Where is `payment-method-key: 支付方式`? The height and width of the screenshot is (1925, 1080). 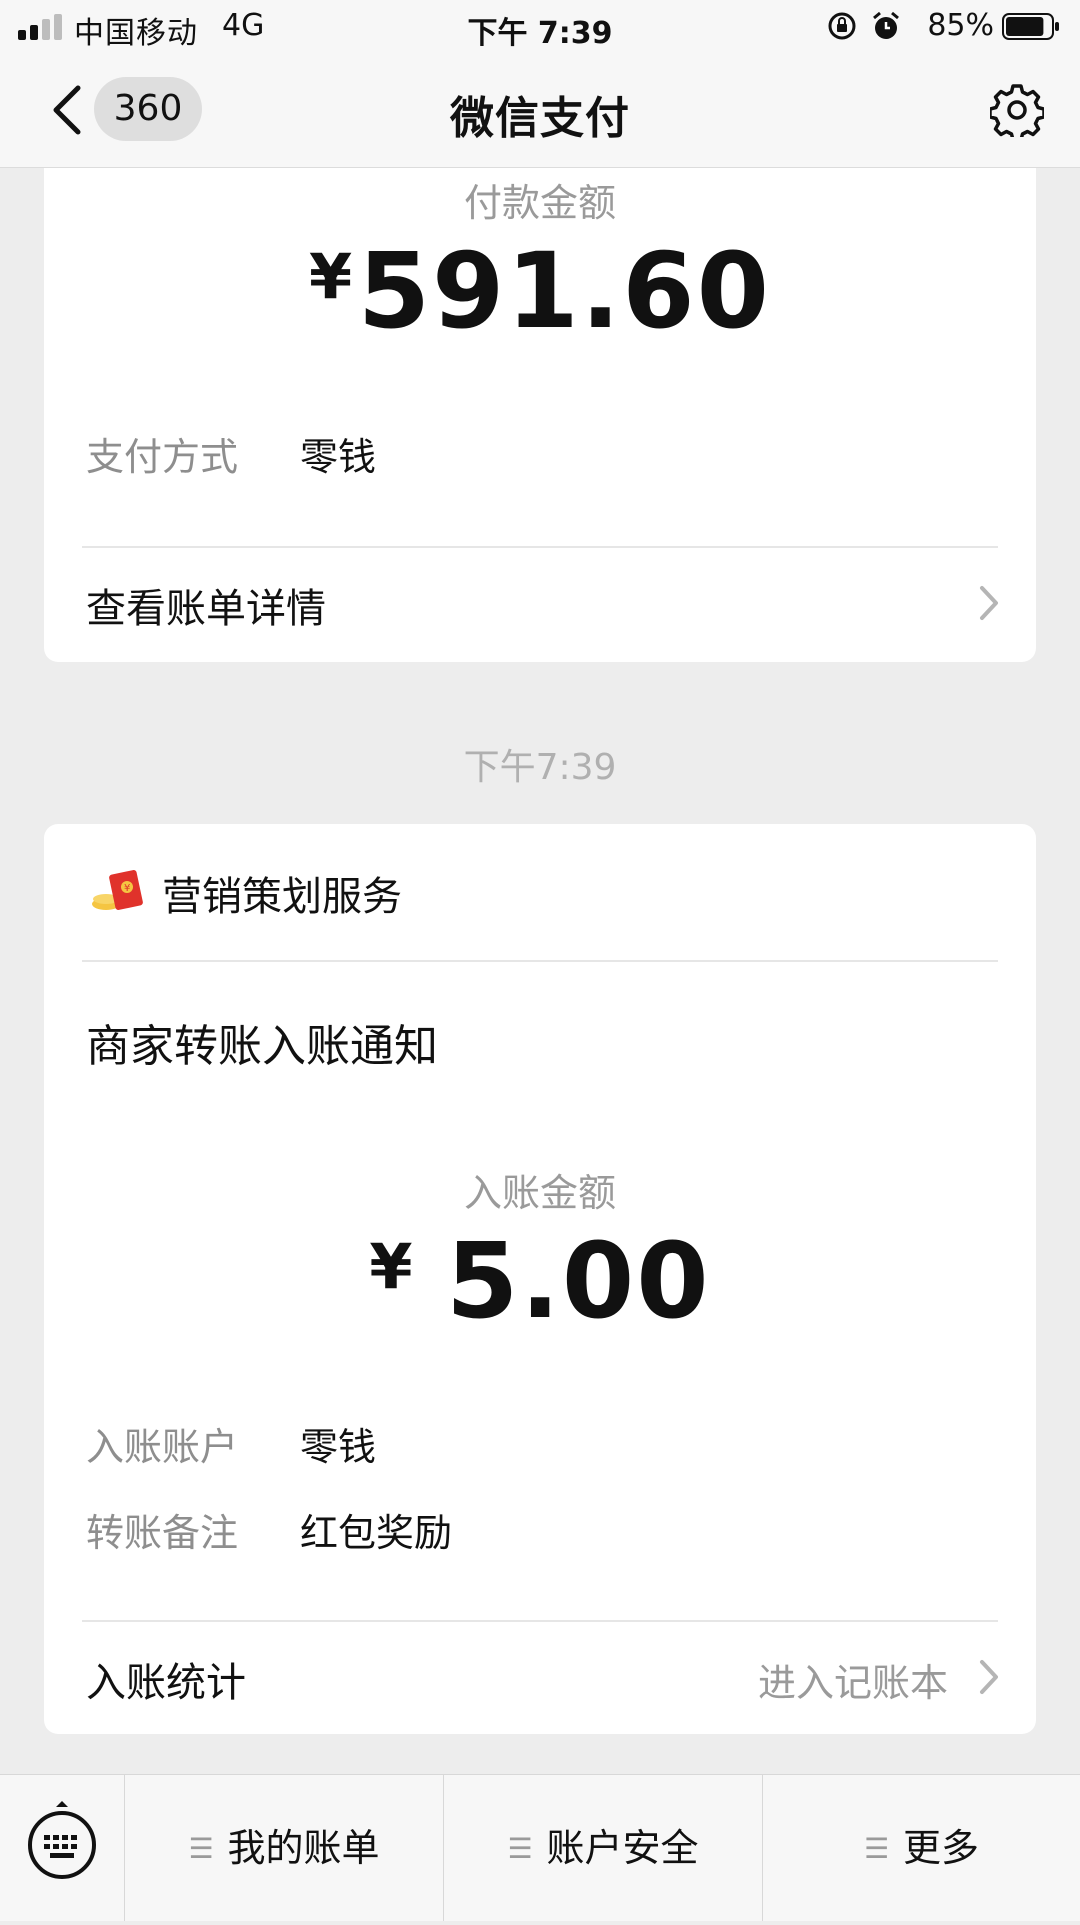
payment-method-key: 支付方式 is located at coordinates (162, 457).